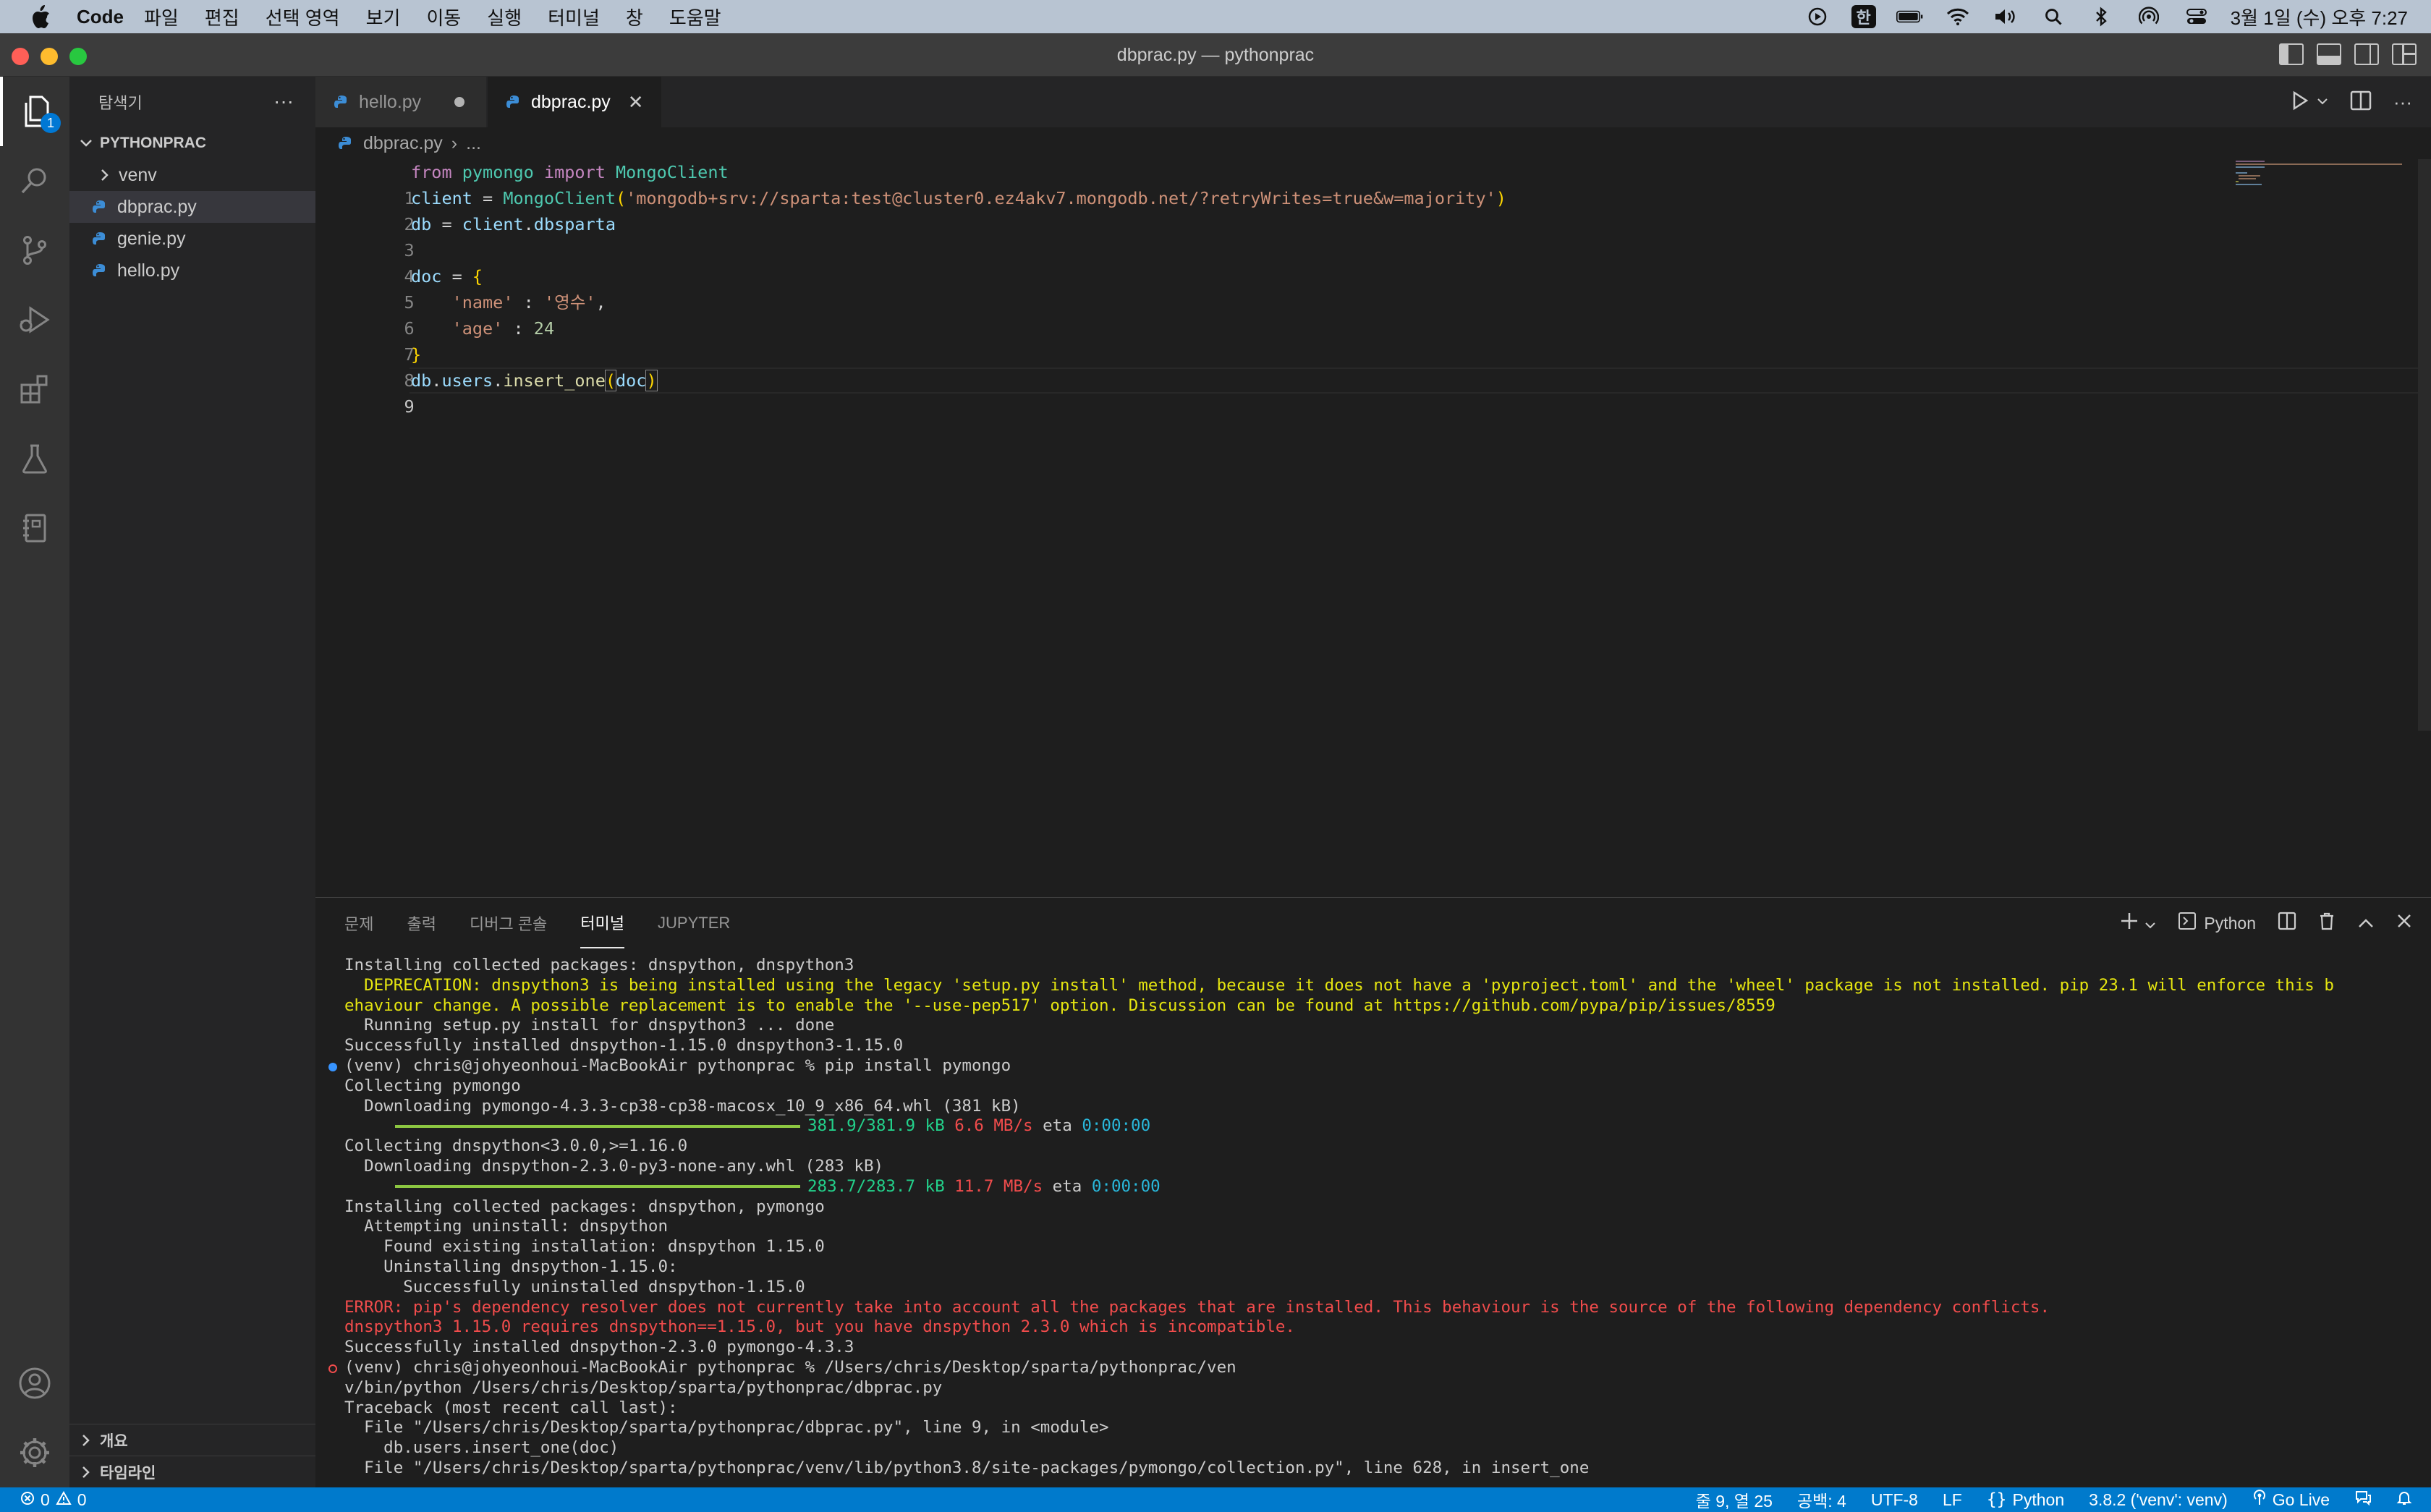 The height and width of the screenshot is (1512, 2431). What do you see at coordinates (435, 340) in the screenshot?
I see `code-line: 7 'age' : 24` at bounding box center [435, 340].